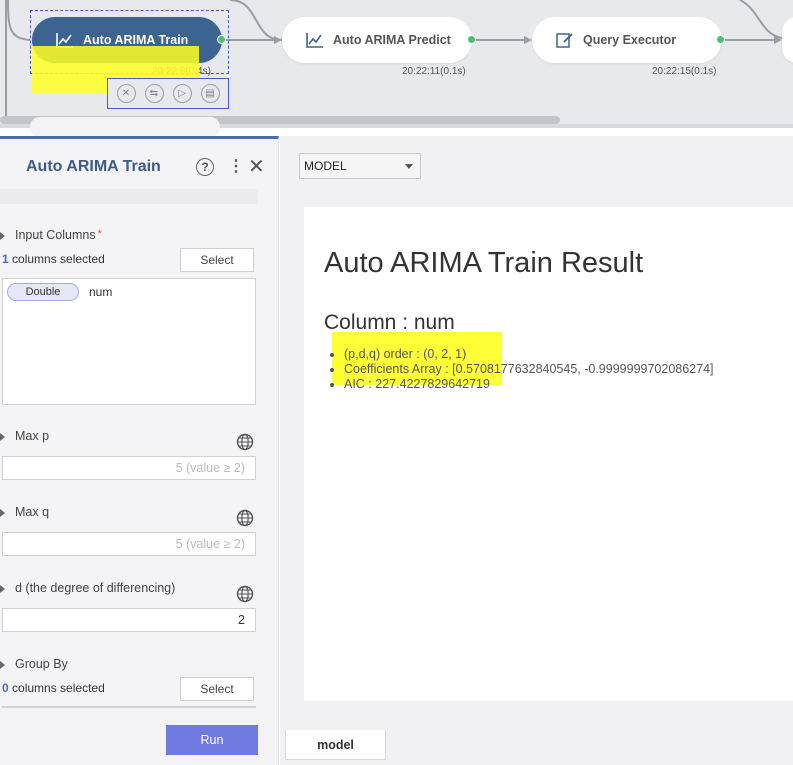  I want to click on column-type-badge: Double, so click(43, 292).